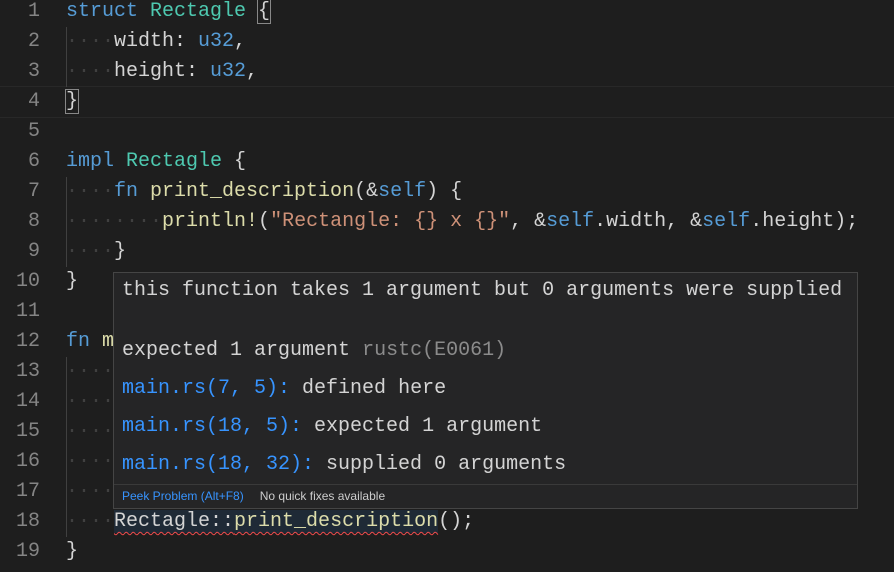 The image size is (894, 572). I want to click on code-line: 19}, so click(447, 552).